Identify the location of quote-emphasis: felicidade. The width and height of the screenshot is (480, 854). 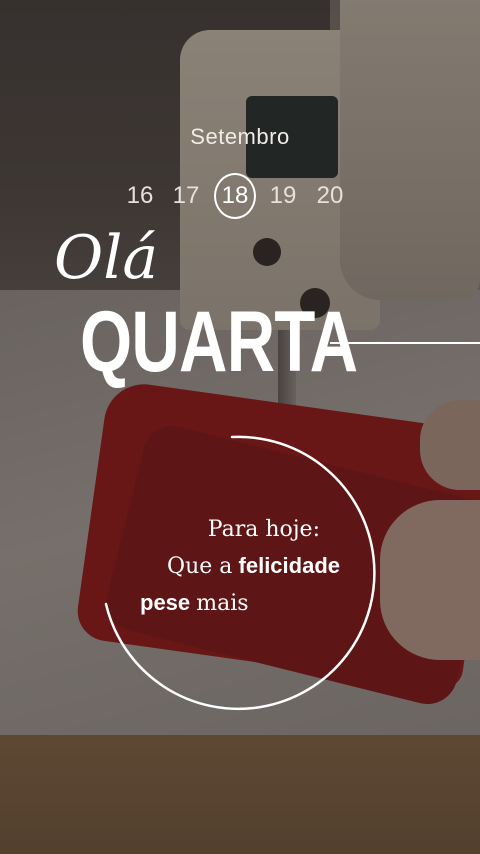
(289, 565).